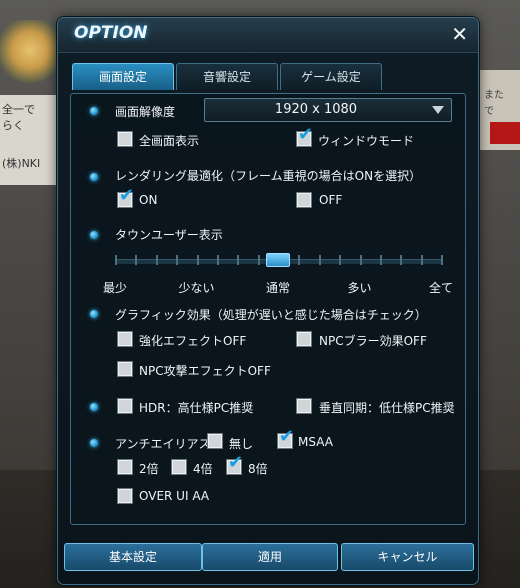  Describe the element at coordinates (315, 442) in the screenshot. I see `msaa-label: MSAA` at that location.